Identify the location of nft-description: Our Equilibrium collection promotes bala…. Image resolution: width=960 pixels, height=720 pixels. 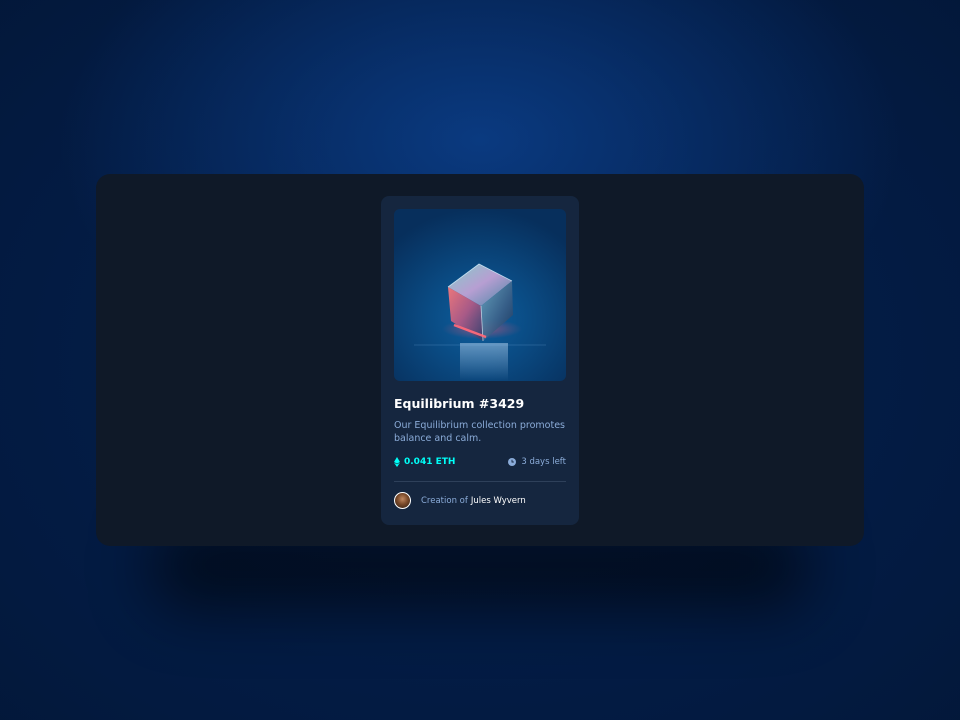
(479, 432).